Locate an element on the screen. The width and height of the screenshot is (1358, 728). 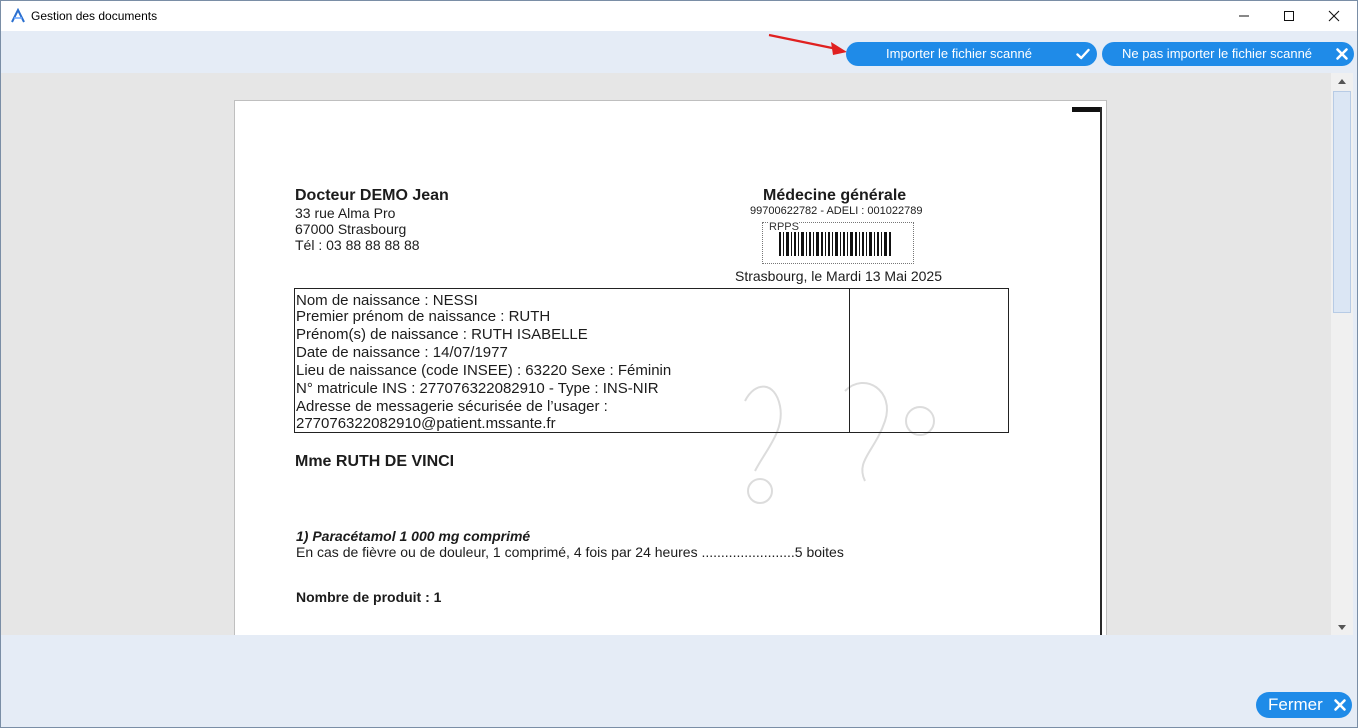
no-import-button-label: Ne pas importer le fichier scanné is located at coordinates (1217, 53).